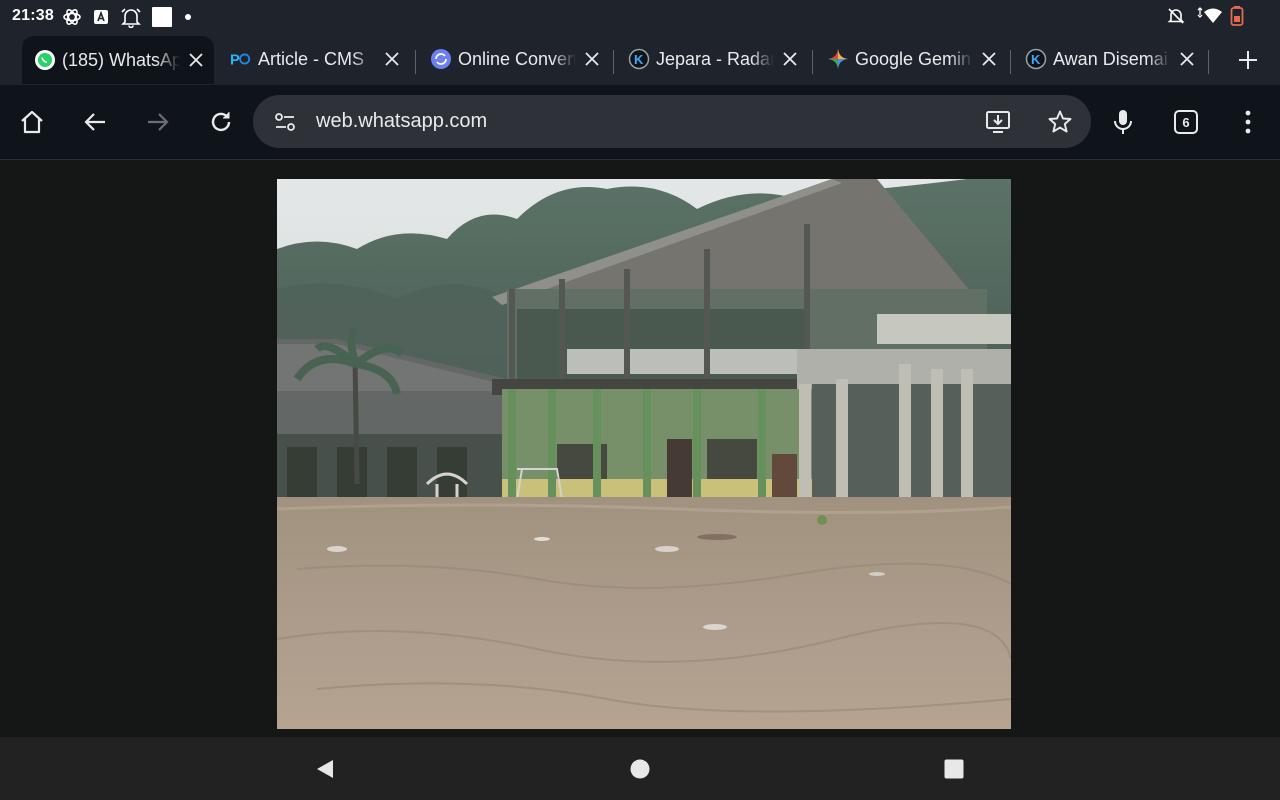 This screenshot has height=800, width=1280. I want to click on nav-back-button, so click(325, 769).